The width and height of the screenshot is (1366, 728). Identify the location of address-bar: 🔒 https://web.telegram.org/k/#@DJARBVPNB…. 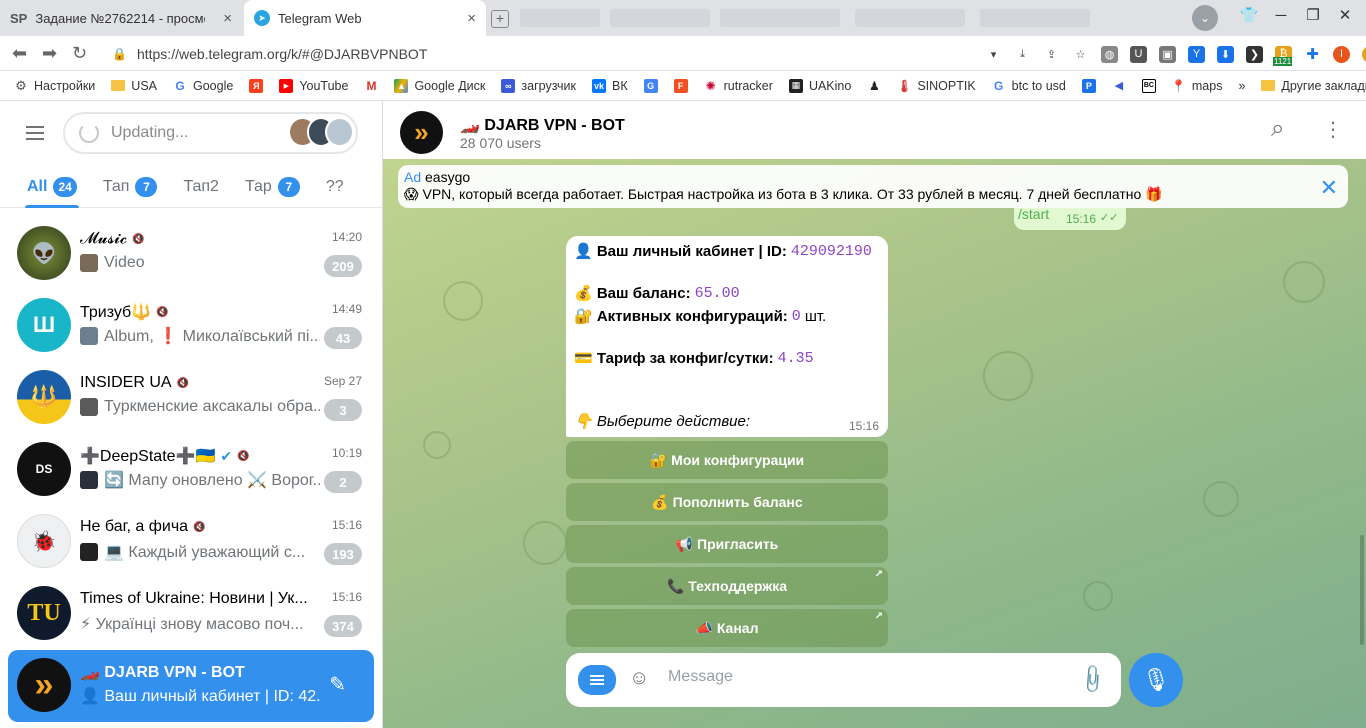
(552, 53).